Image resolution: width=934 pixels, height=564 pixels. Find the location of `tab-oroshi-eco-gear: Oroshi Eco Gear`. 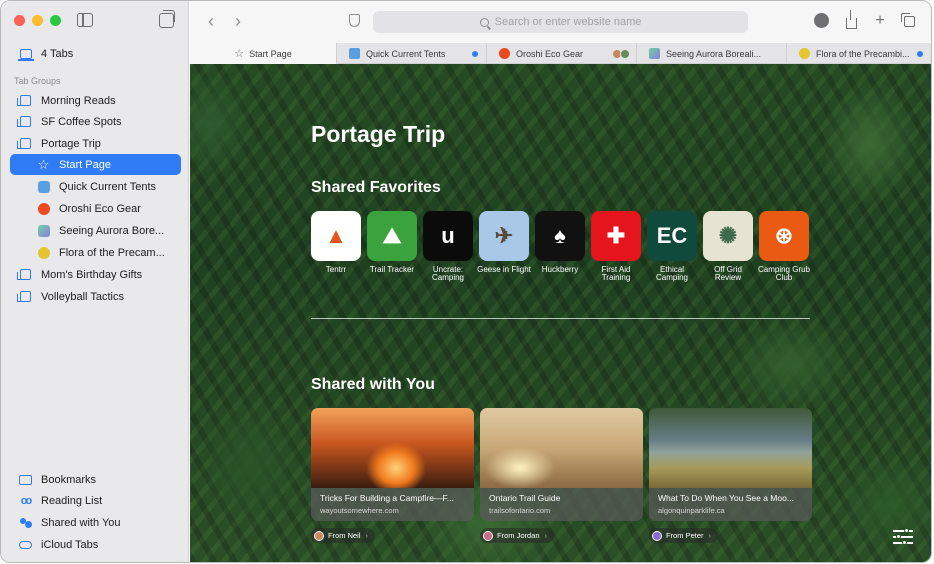

tab-oroshi-eco-gear: Oroshi Eco Gear is located at coordinates (561, 53).